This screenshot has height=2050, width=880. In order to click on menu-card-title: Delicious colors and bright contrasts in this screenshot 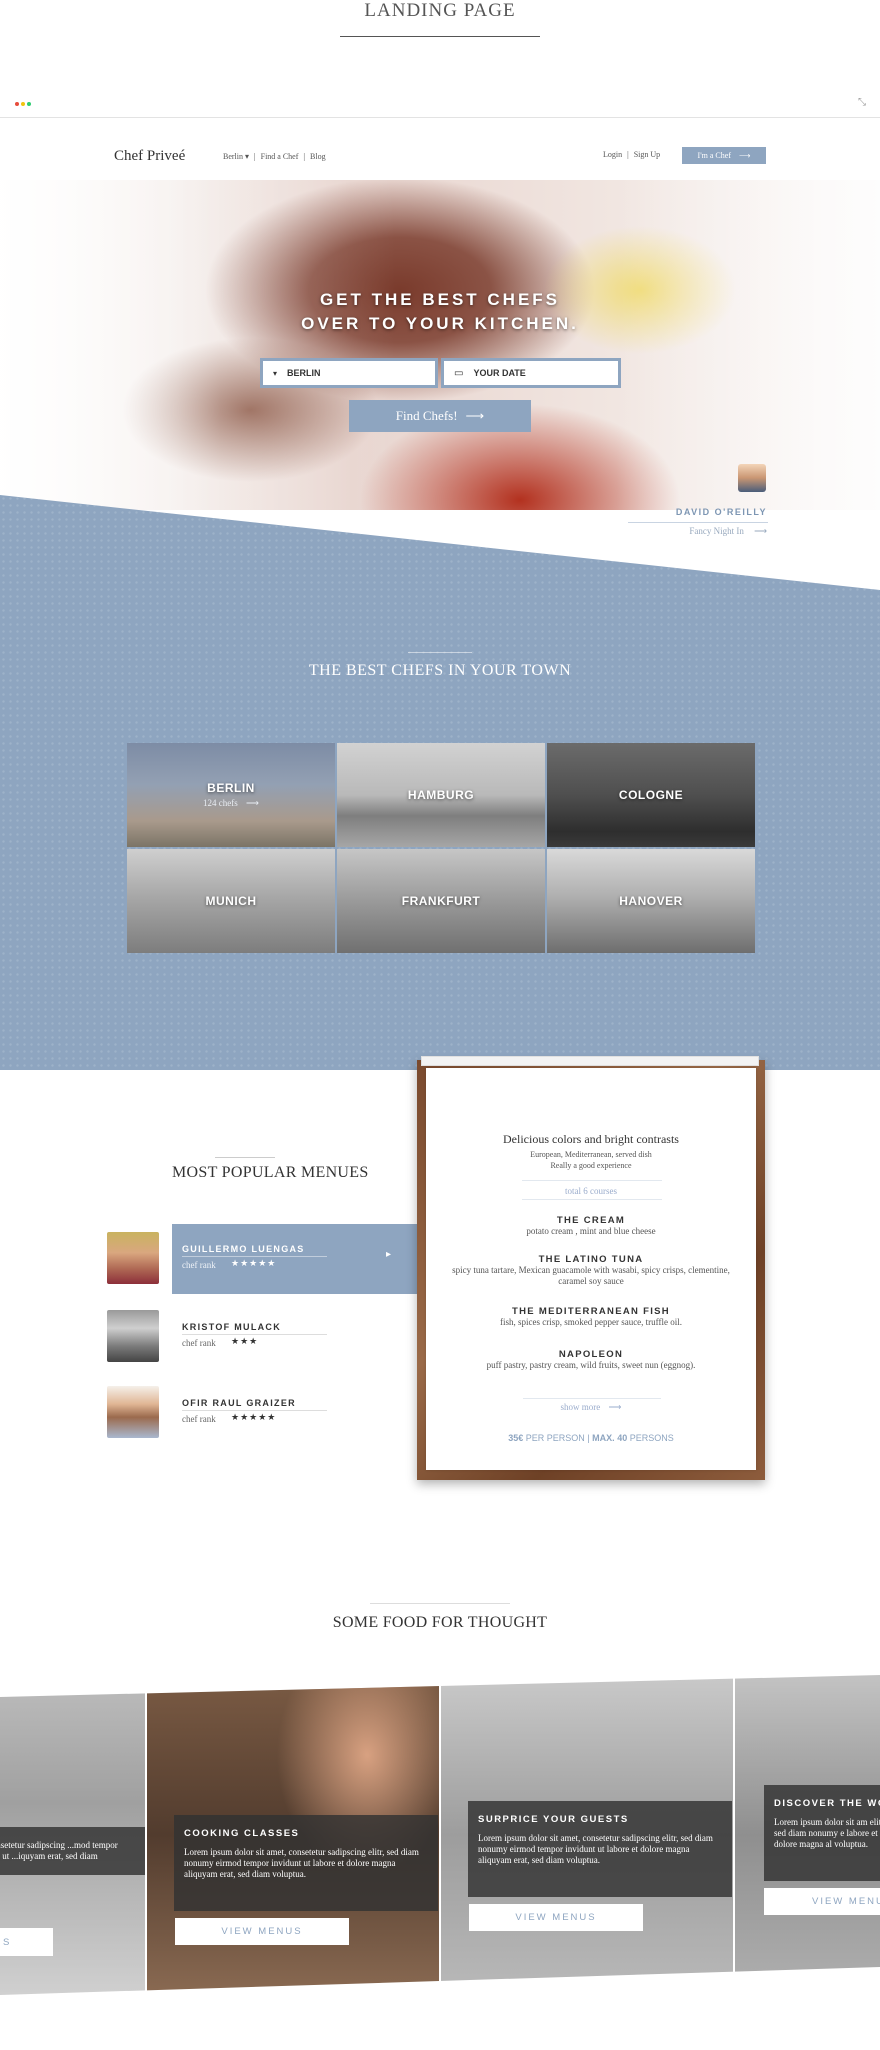, I will do `click(591, 1139)`.